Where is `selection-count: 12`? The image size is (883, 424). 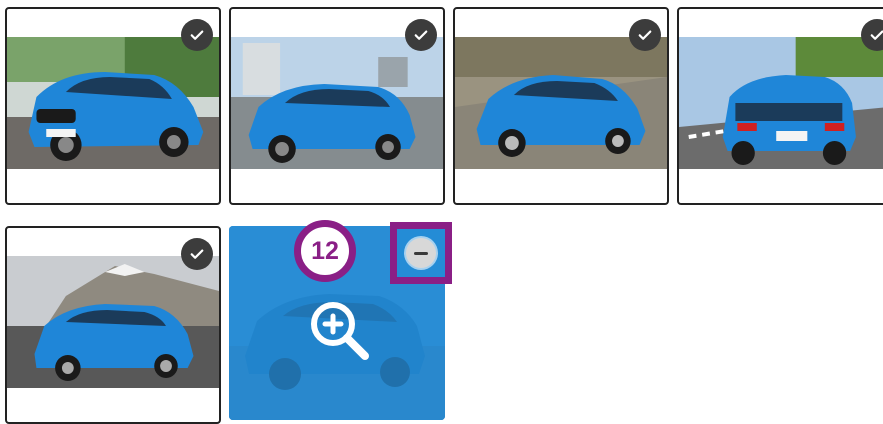
selection-count: 12 is located at coordinates (325, 250).